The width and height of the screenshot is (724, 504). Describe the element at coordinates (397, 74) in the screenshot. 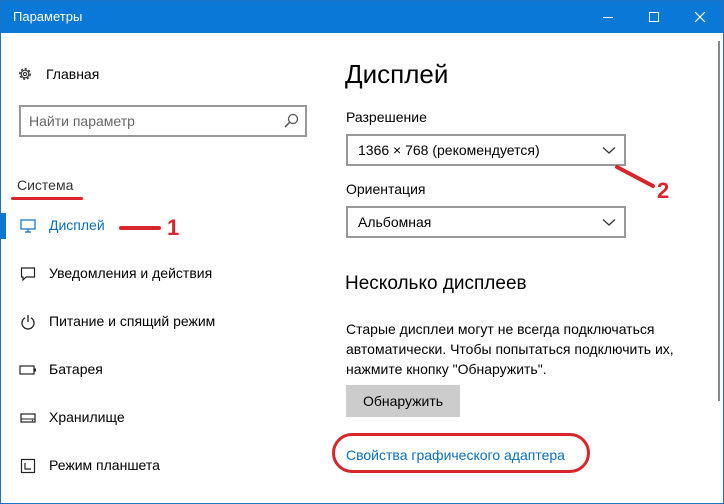

I see `page-title: Дисплей` at that location.